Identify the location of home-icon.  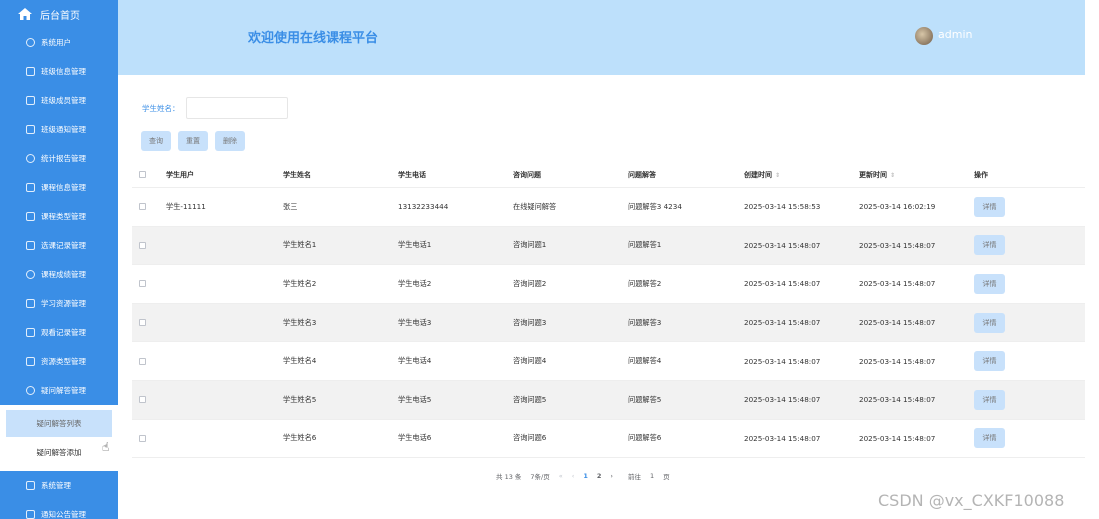
(25, 14).